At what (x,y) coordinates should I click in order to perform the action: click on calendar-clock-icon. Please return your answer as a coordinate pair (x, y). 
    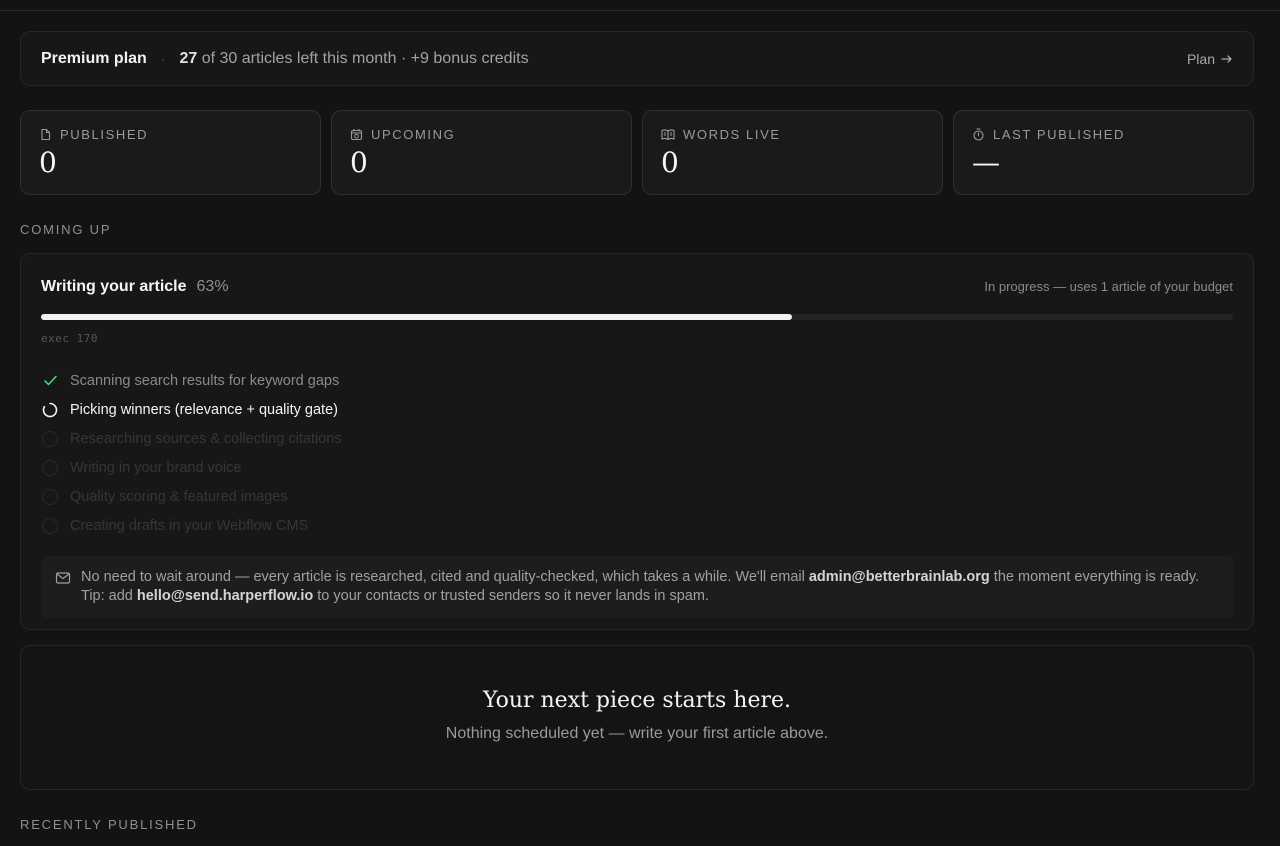
    Looking at the image, I should click on (356, 135).